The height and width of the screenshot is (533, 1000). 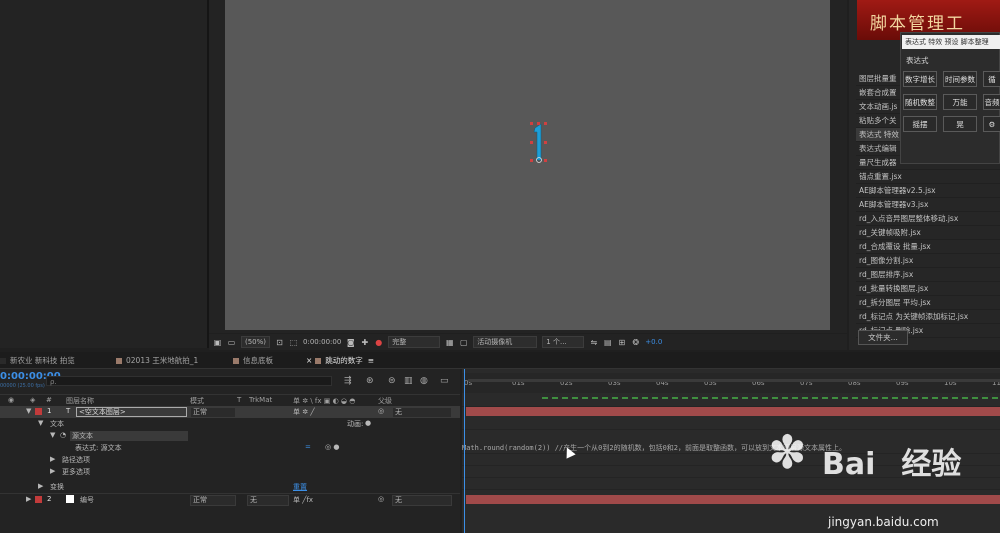 What do you see at coordinates (928, 289) in the screenshot?
I see `script-item: rd_批量转换图层.jsx` at bounding box center [928, 289].